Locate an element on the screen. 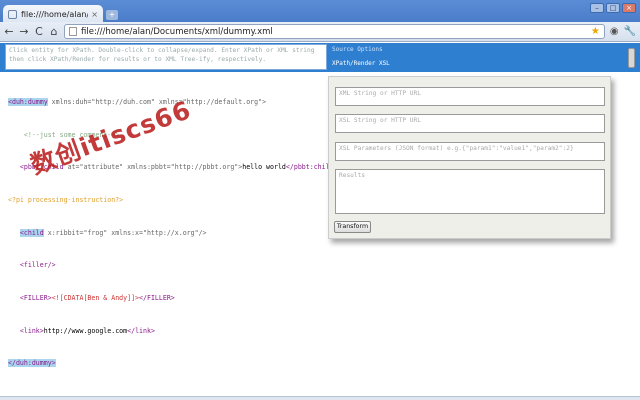  xpath-render-xsl-link: XPath/Render XSL is located at coordinates (361, 63).